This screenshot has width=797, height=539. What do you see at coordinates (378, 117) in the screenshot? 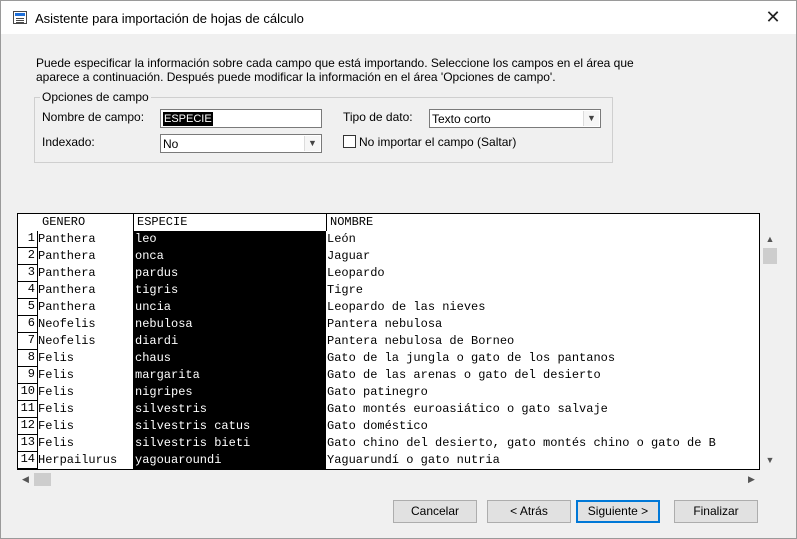
I see `data-type-label: Tipo de dato:` at bounding box center [378, 117].